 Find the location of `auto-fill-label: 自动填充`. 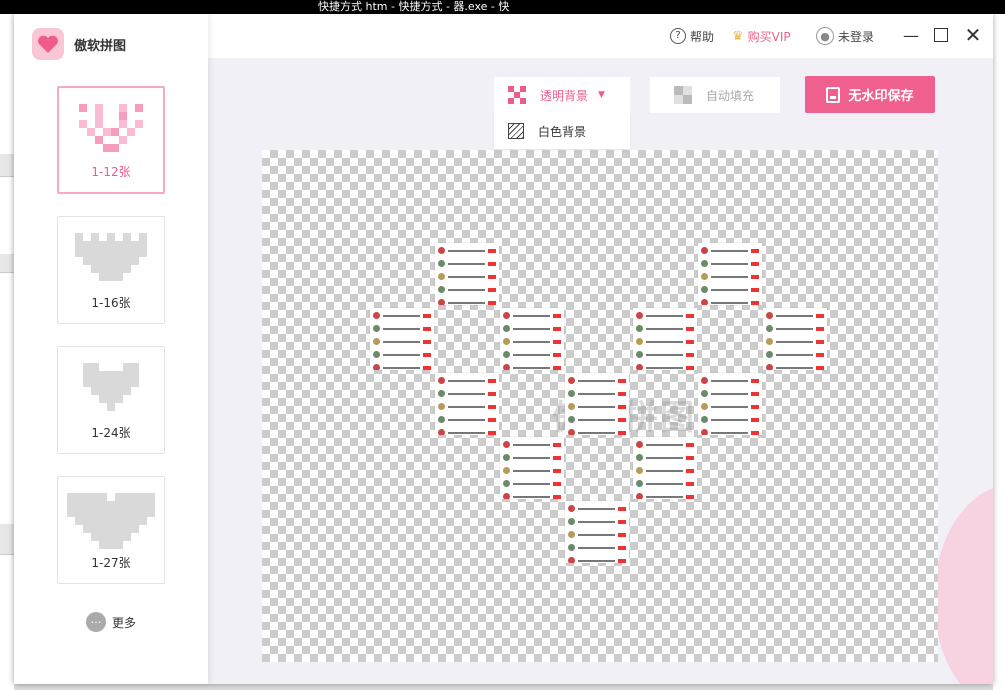

auto-fill-label: 自动填充 is located at coordinates (730, 95).